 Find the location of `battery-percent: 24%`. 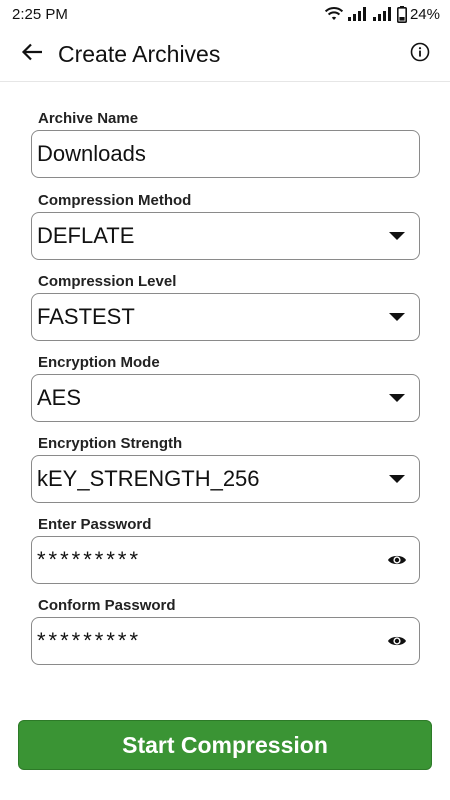

battery-percent: 24% is located at coordinates (424, 14).